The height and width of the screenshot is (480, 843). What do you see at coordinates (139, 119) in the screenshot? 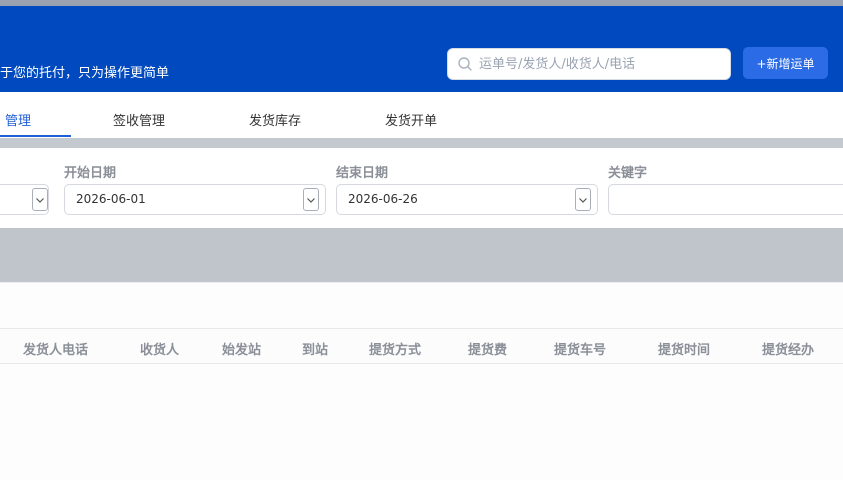
I see `tab-receipt-management: 签收管理` at bounding box center [139, 119].